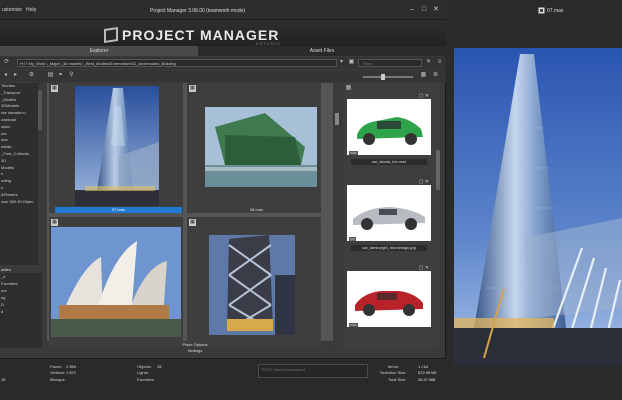 This screenshot has width=622, height=400. Describe the element at coordinates (313, 371) in the screenshot. I see `environment-note: TODO: Add environment` at that location.